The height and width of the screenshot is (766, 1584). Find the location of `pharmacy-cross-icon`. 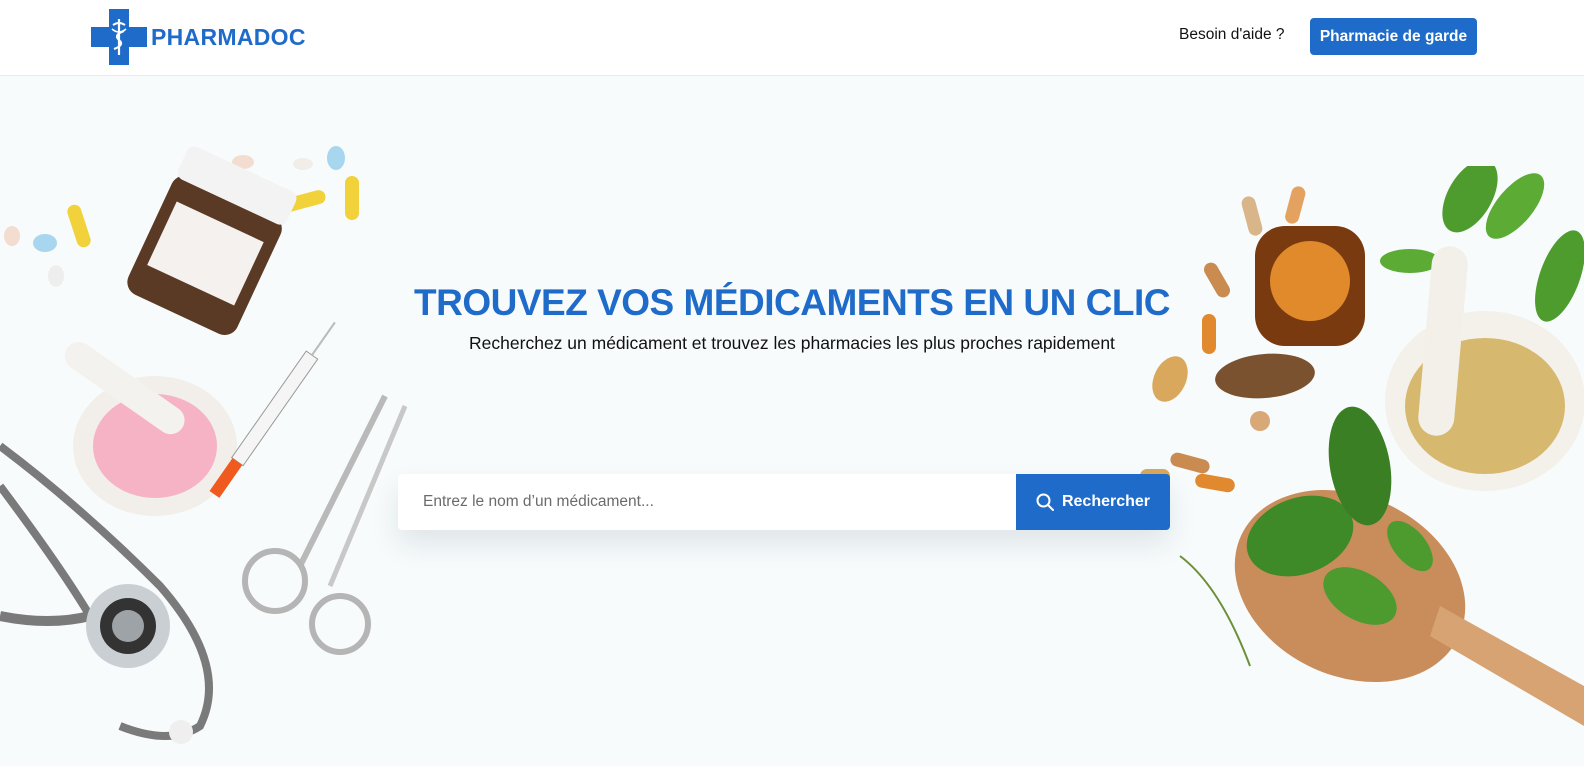

pharmacy-cross-icon is located at coordinates (119, 37).